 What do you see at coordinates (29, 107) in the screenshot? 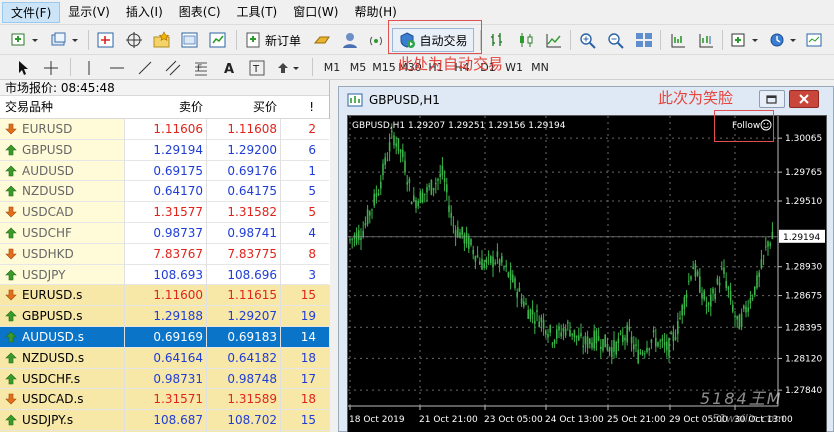
I see `symbol-column-header: 交易品种` at bounding box center [29, 107].